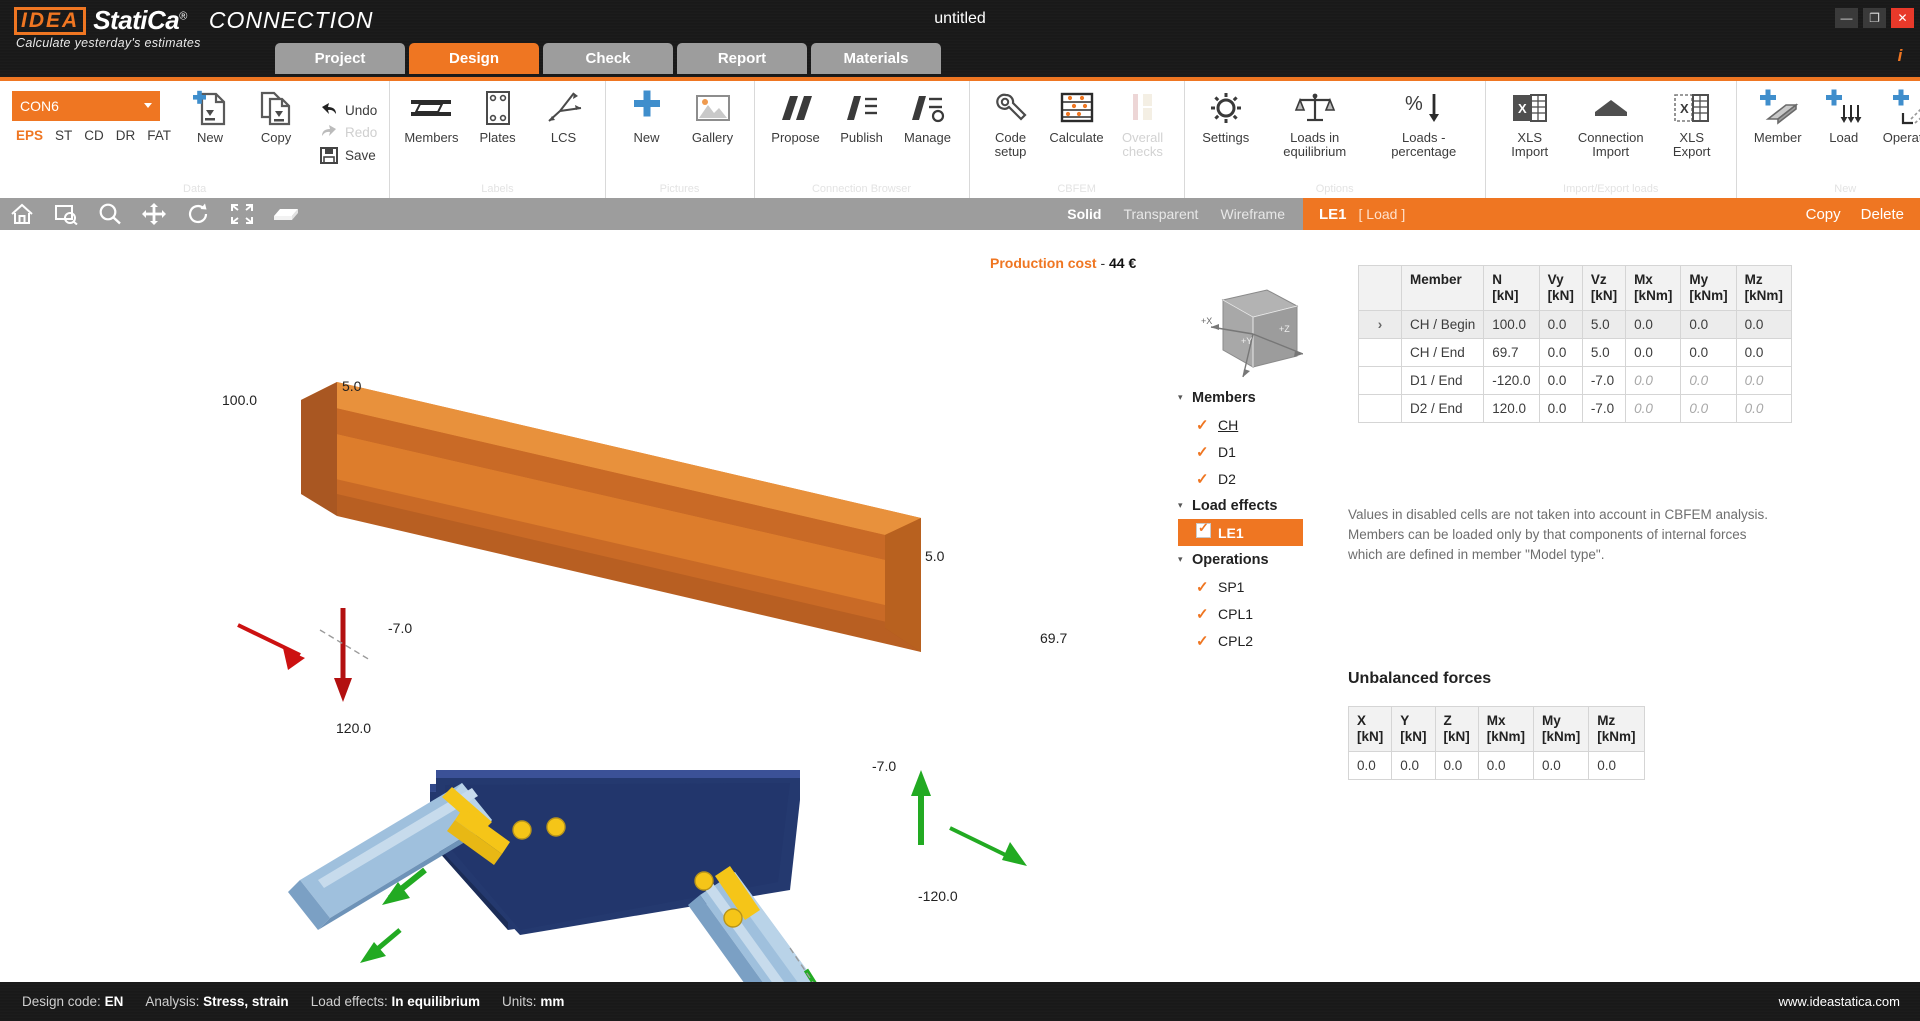 Image resolution: width=1920 pixels, height=1021 pixels. What do you see at coordinates (1077, 116) in the screenshot?
I see `calculate-button: Calculate` at bounding box center [1077, 116].